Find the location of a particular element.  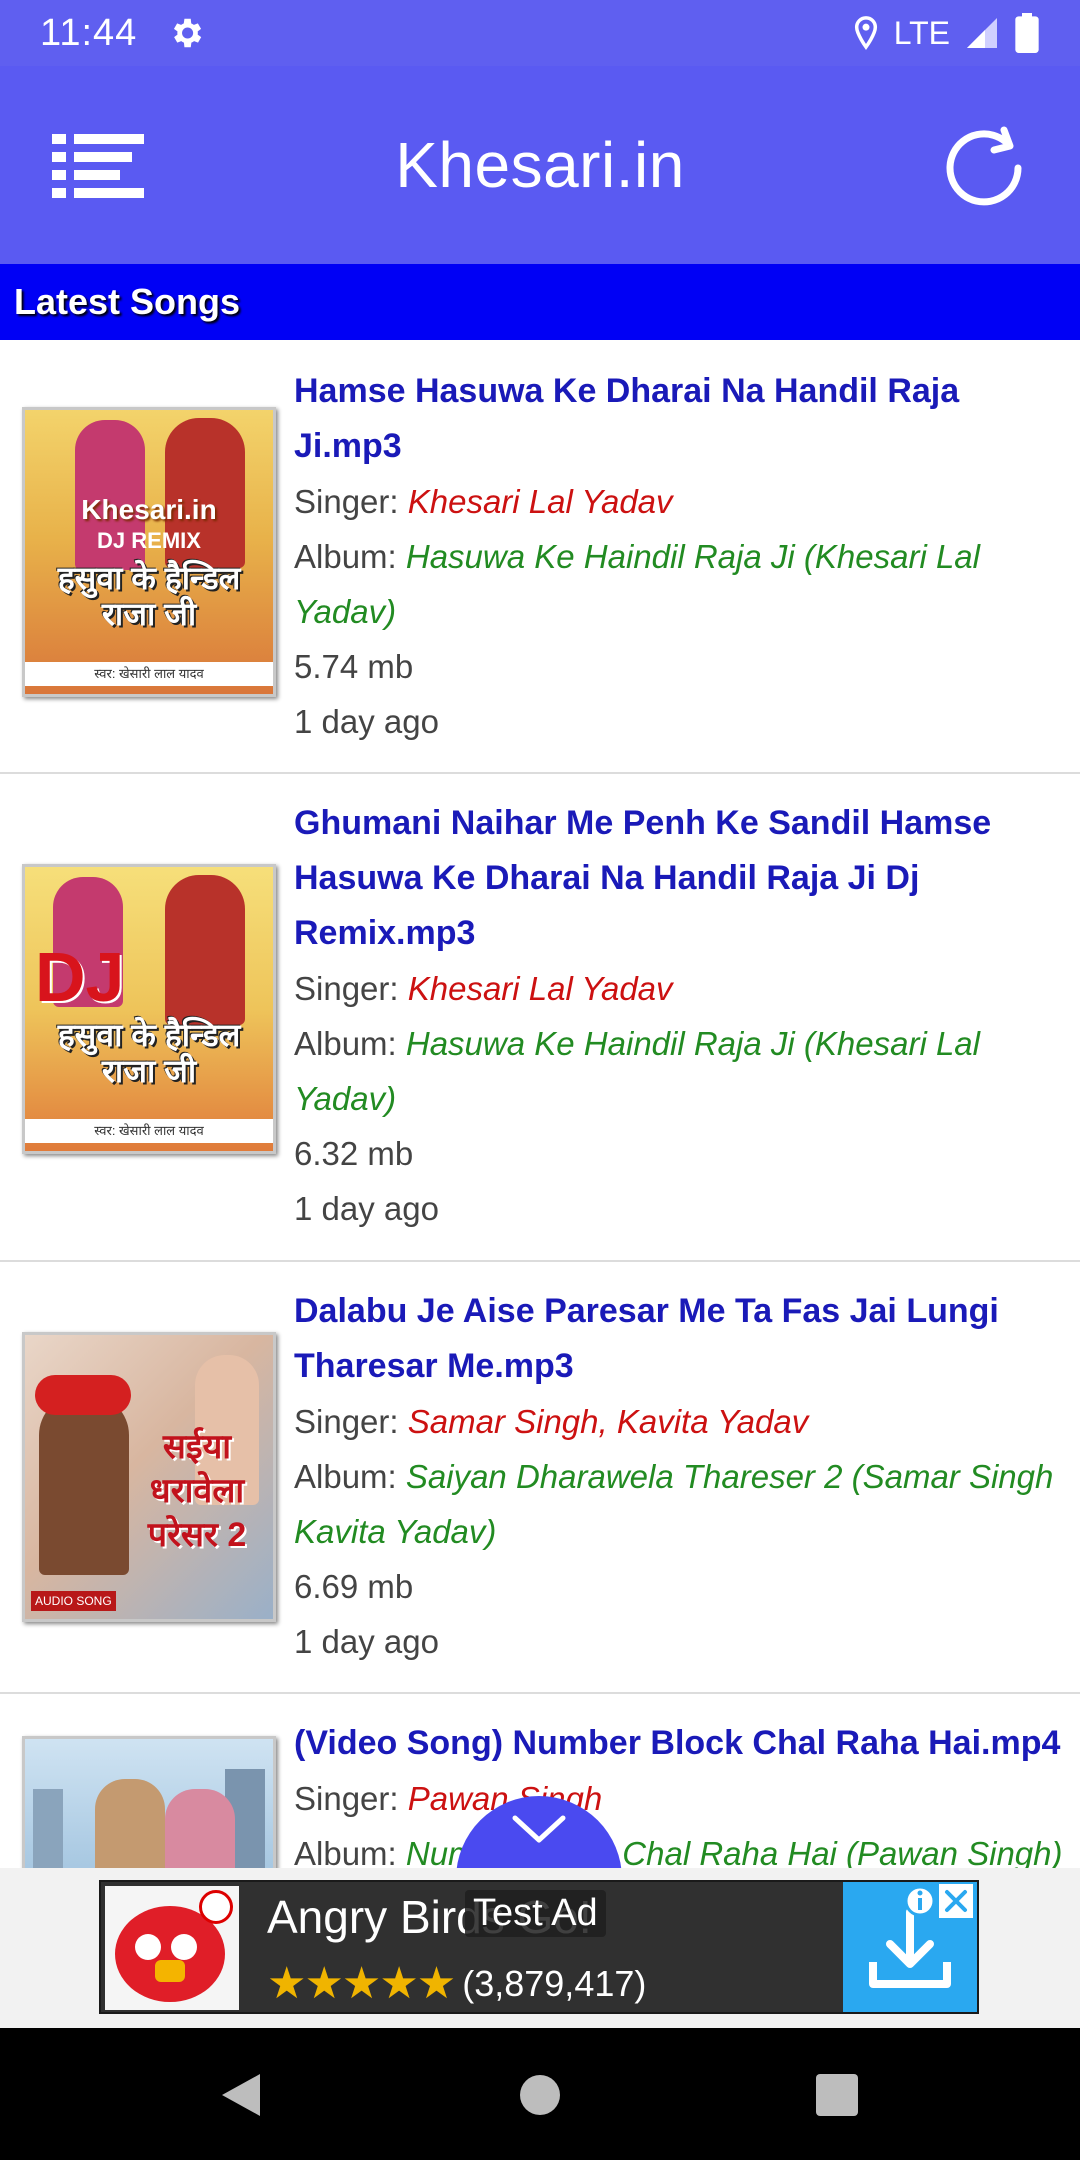

album-art is located at coordinates (149, 1802).